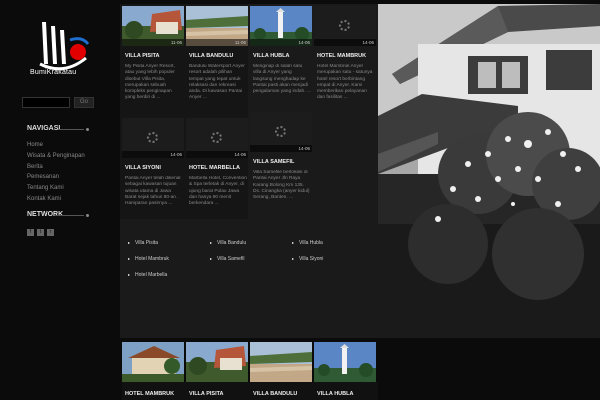 This screenshot has width=600, height=400. What do you see at coordinates (44, 128) in the screenshot?
I see `nav-heading: NAVIGASI` at bounding box center [44, 128].